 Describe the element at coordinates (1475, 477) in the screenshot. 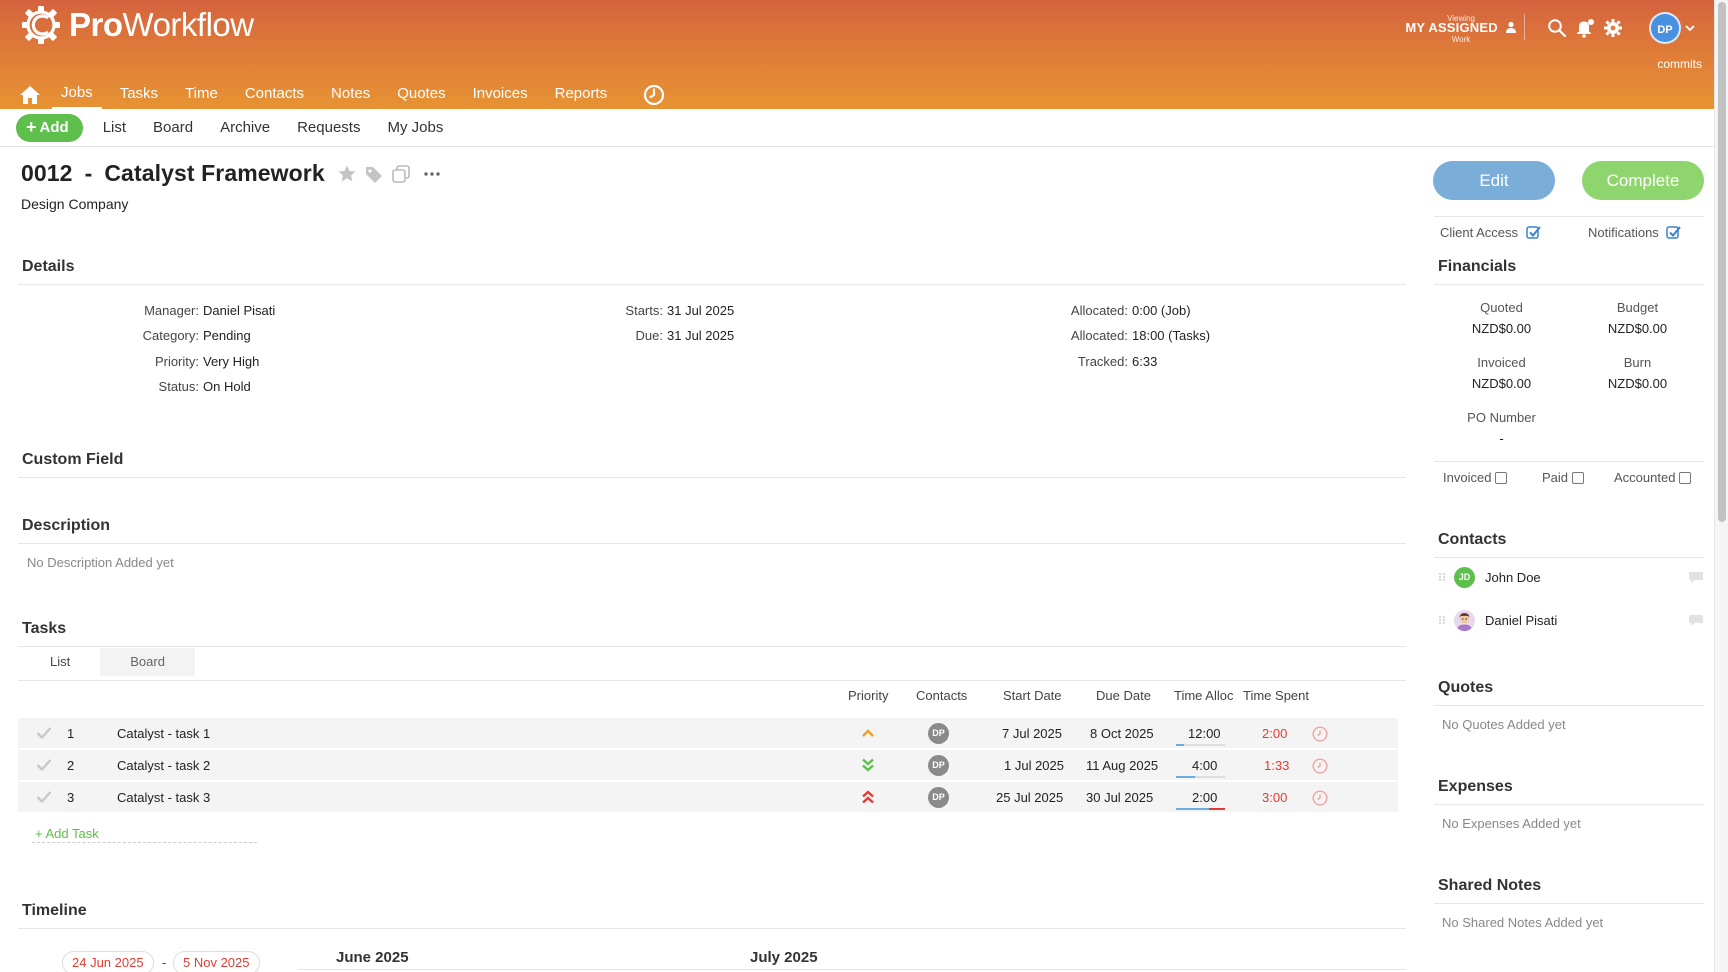

I see `invoiced-checkbox: Invoiced` at that location.